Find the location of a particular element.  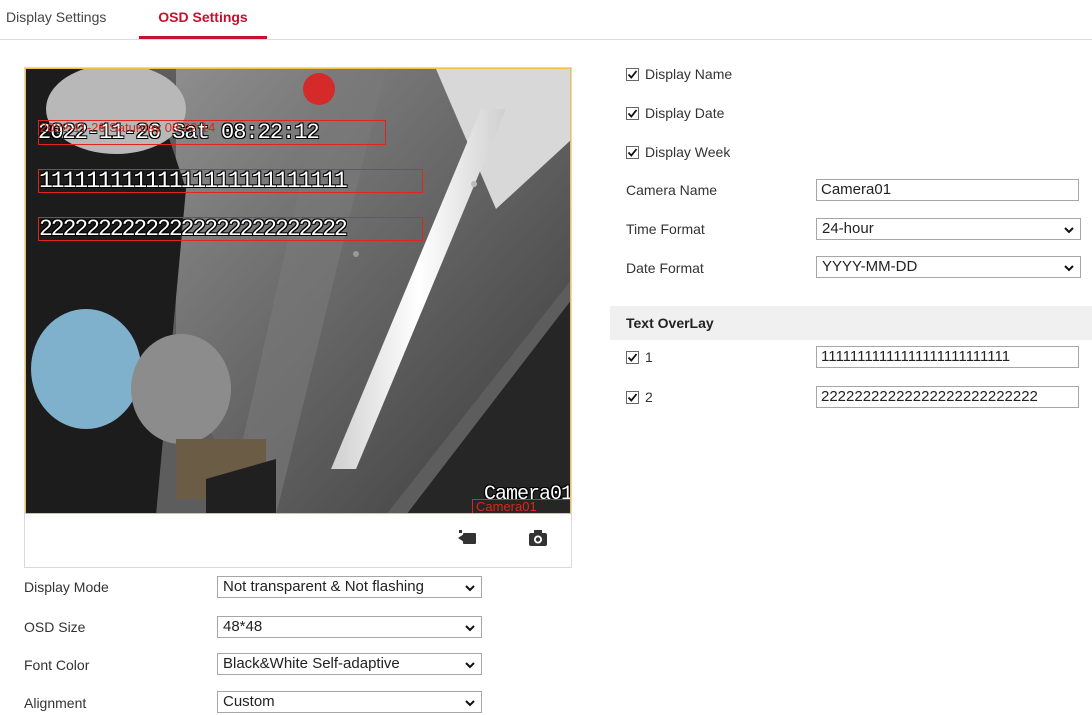

osd-size-label: OSD Size is located at coordinates (55, 627).